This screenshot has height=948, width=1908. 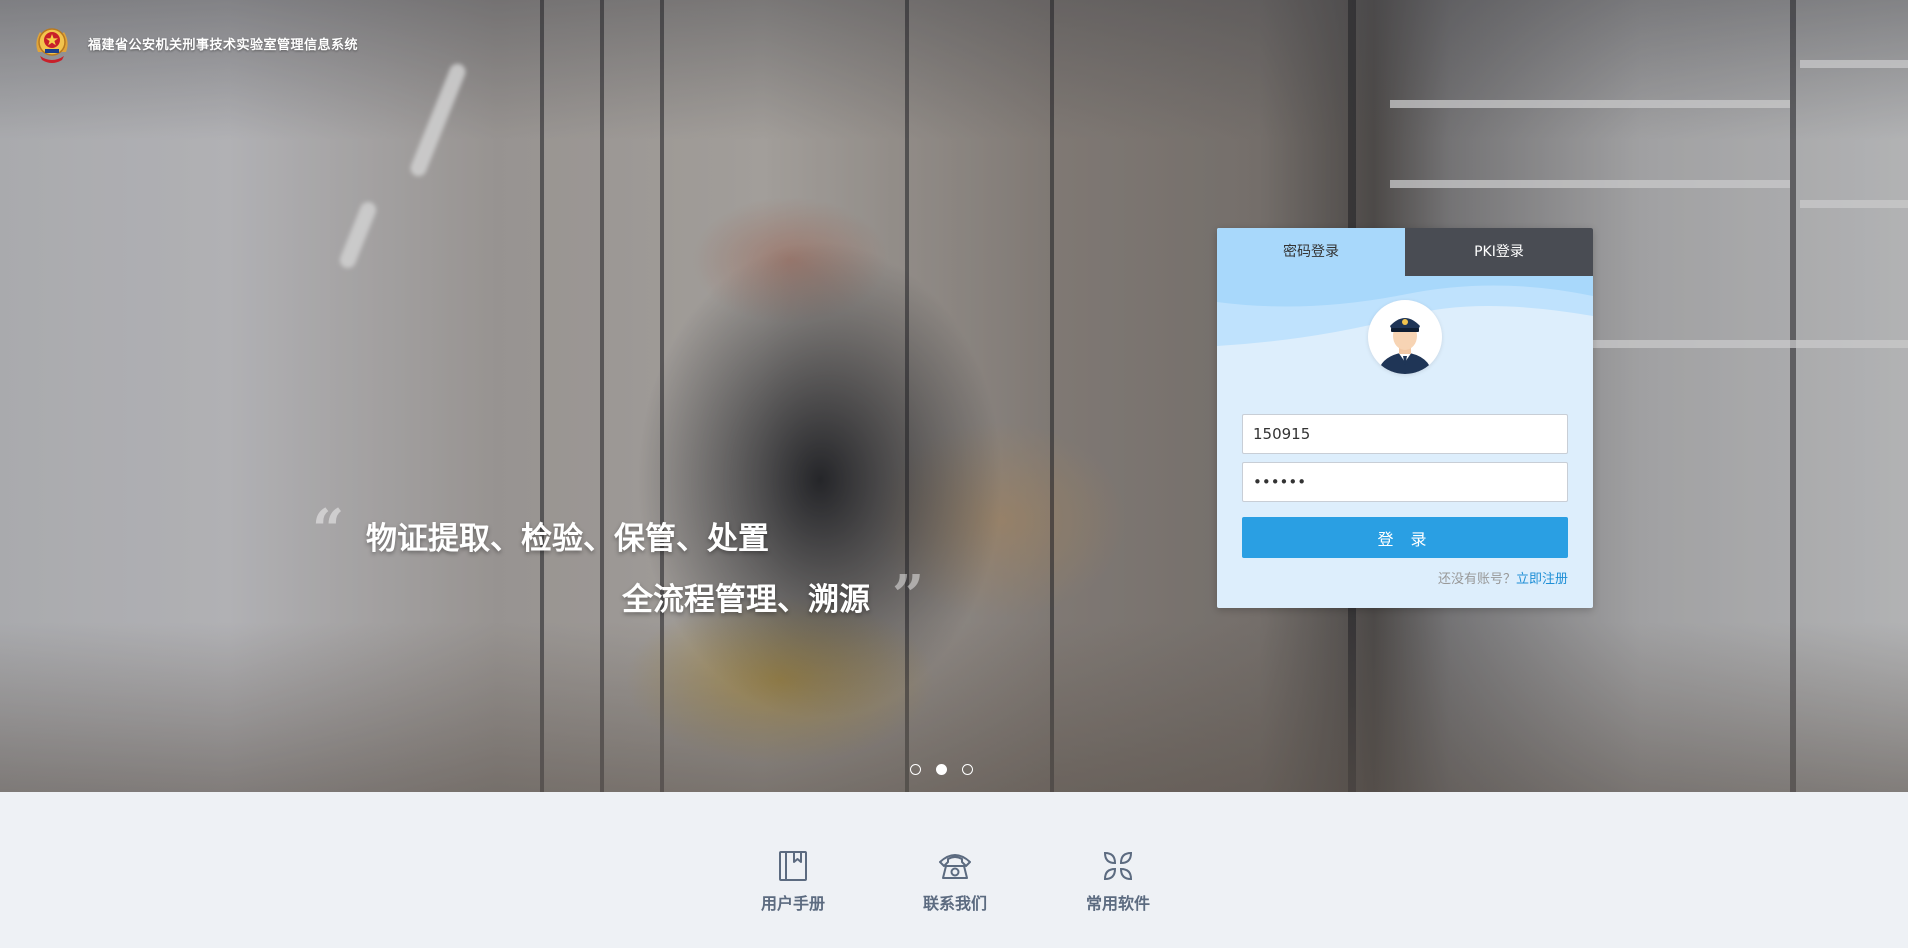 What do you see at coordinates (954, 903) in the screenshot?
I see `contact-us-label: 联系我们` at bounding box center [954, 903].